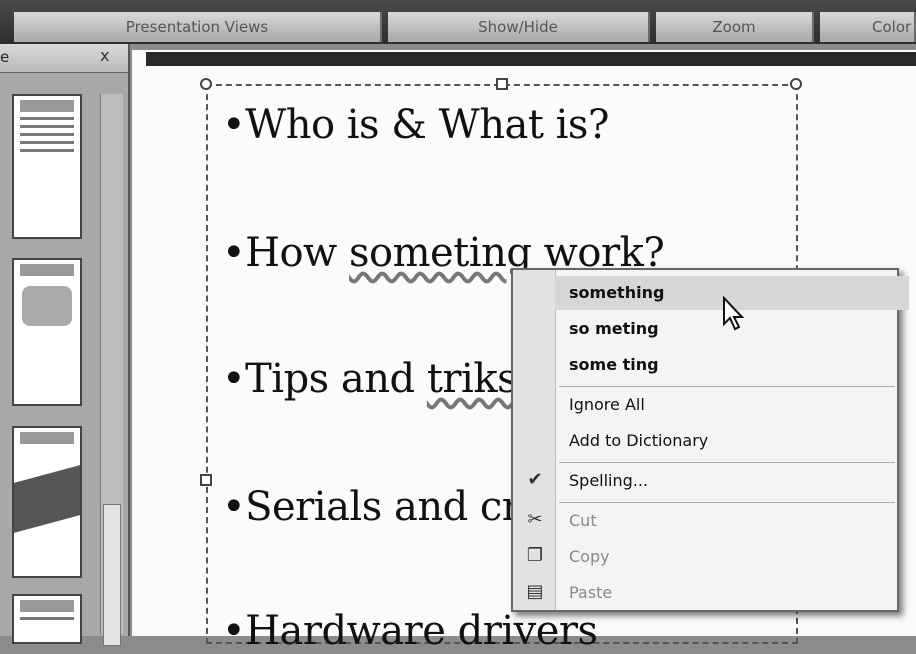  What do you see at coordinates (535, 479) in the screenshot?
I see `spelling-check-icon: ✔` at bounding box center [535, 479].